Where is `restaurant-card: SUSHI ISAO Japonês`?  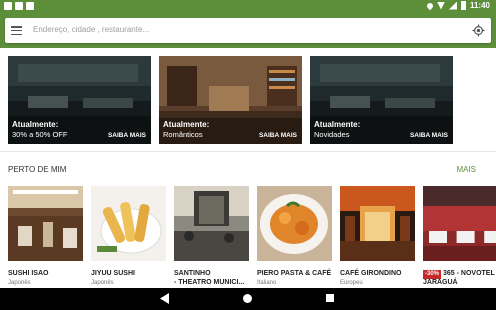
restaurant-card: SUSHI ISAO Japonês is located at coordinates (45, 236).